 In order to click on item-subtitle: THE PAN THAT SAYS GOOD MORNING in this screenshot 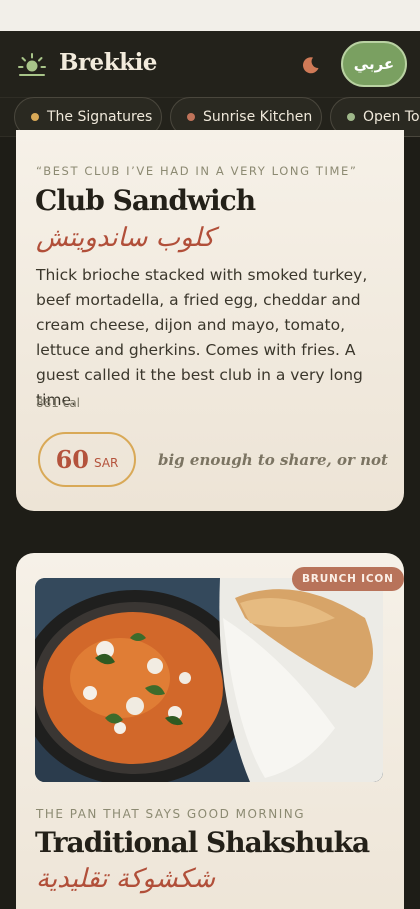, I will do `click(171, 814)`.